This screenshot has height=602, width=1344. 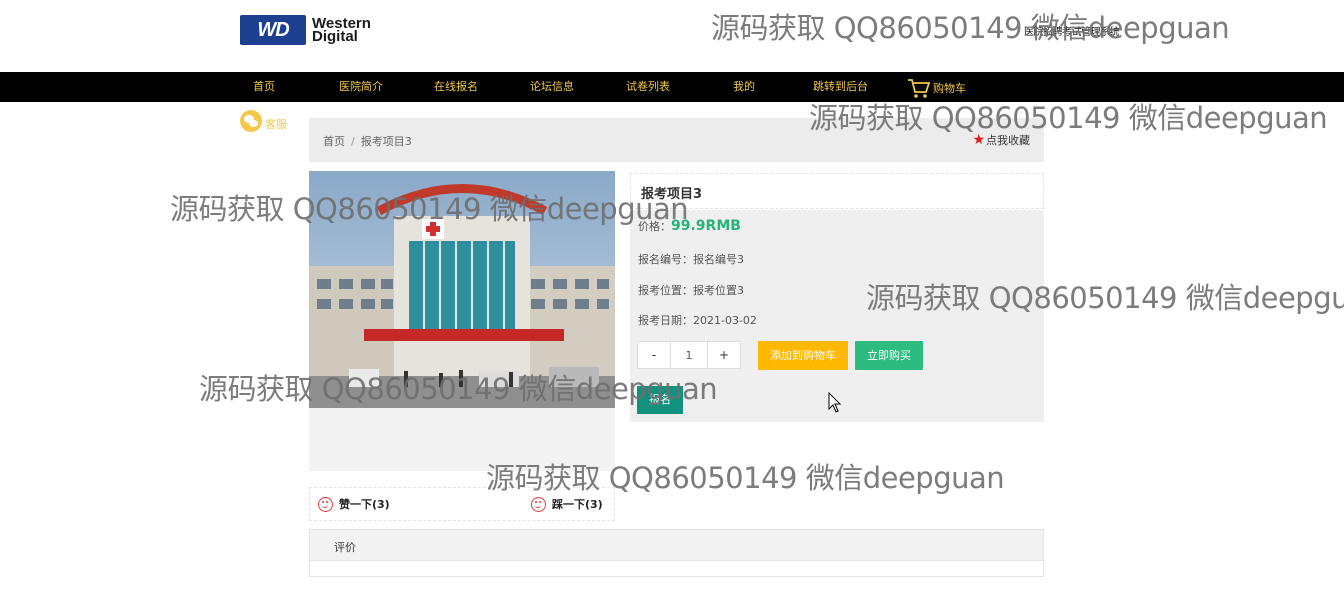 I want to click on field-row: 报名编号：报名编号3, so click(x=691, y=259).